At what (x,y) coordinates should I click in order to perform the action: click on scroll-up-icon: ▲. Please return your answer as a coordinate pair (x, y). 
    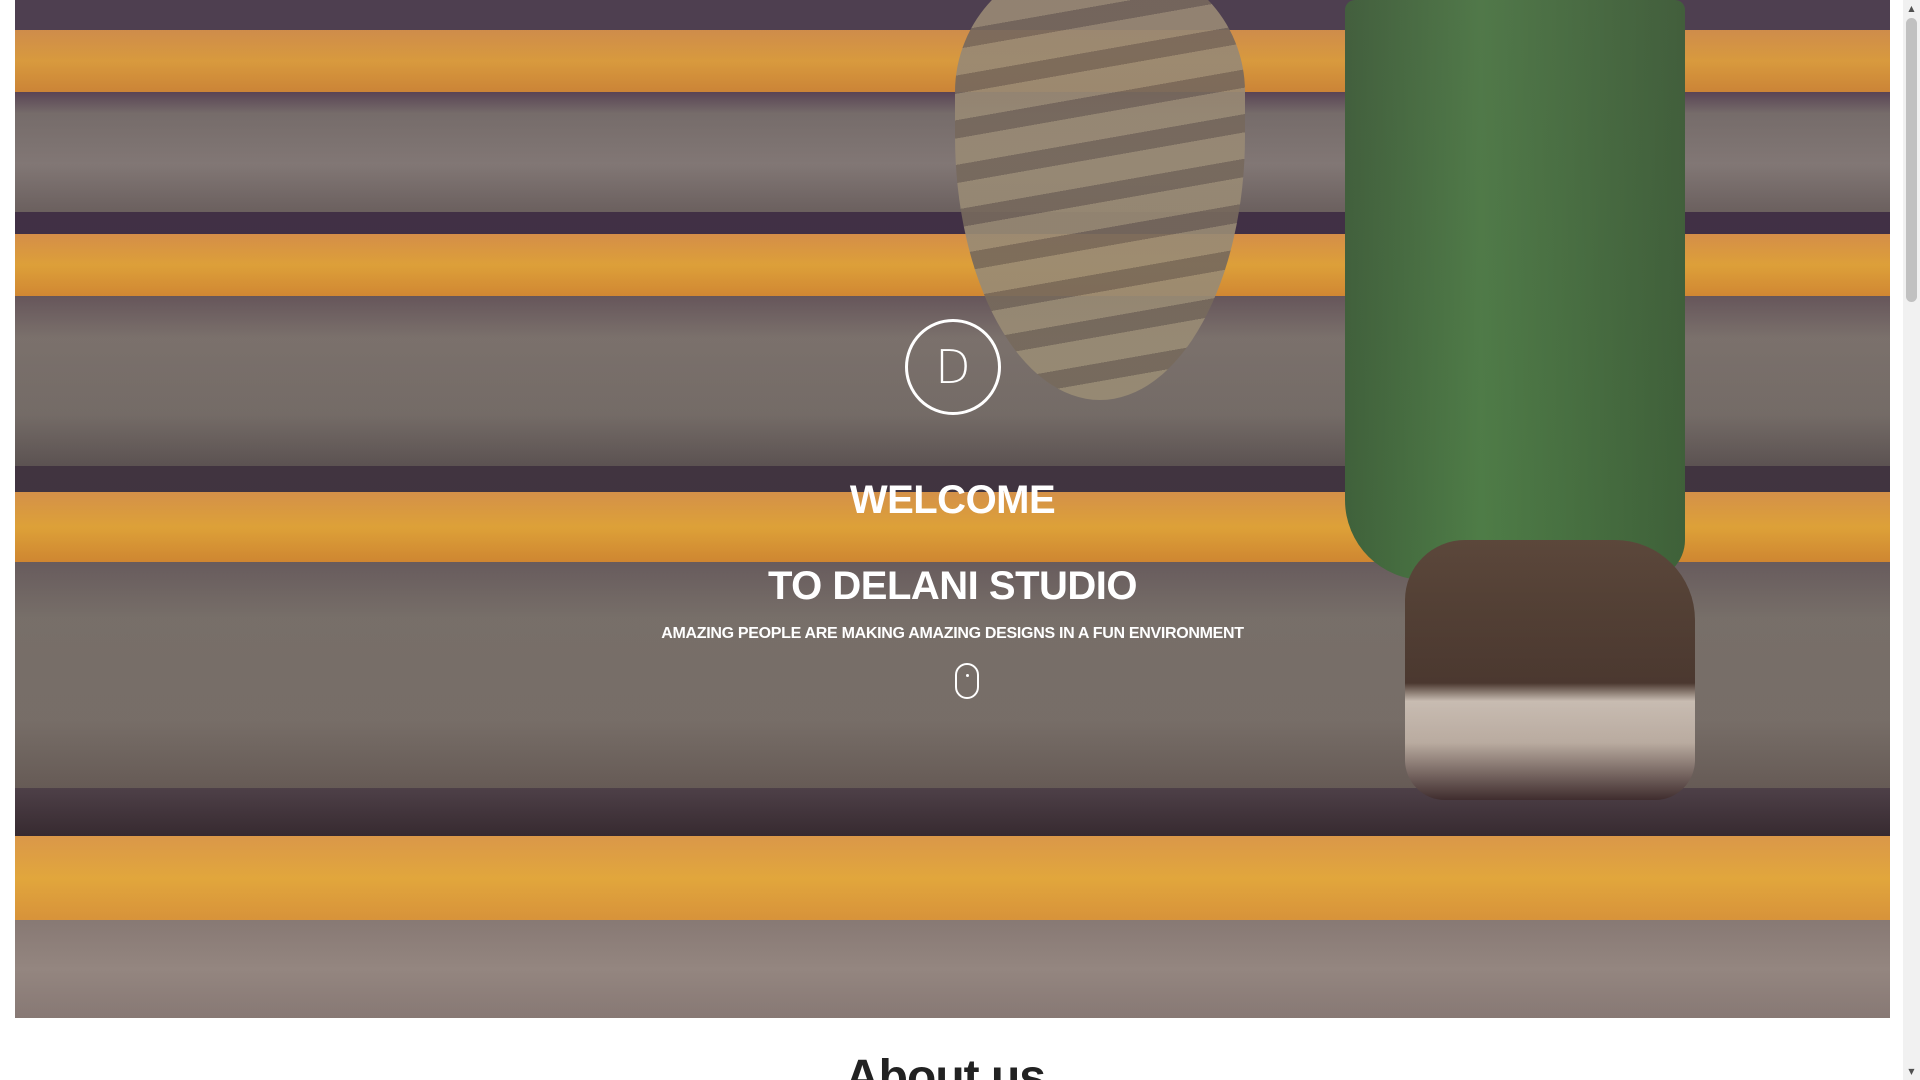
    Looking at the image, I should click on (1911, 8).